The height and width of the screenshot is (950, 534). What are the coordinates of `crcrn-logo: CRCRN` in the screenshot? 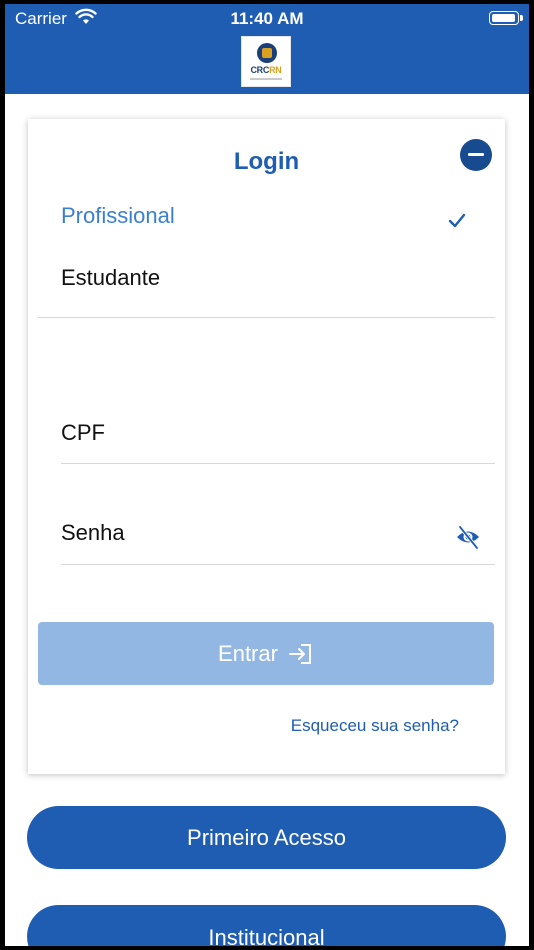 It's located at (266, 61).